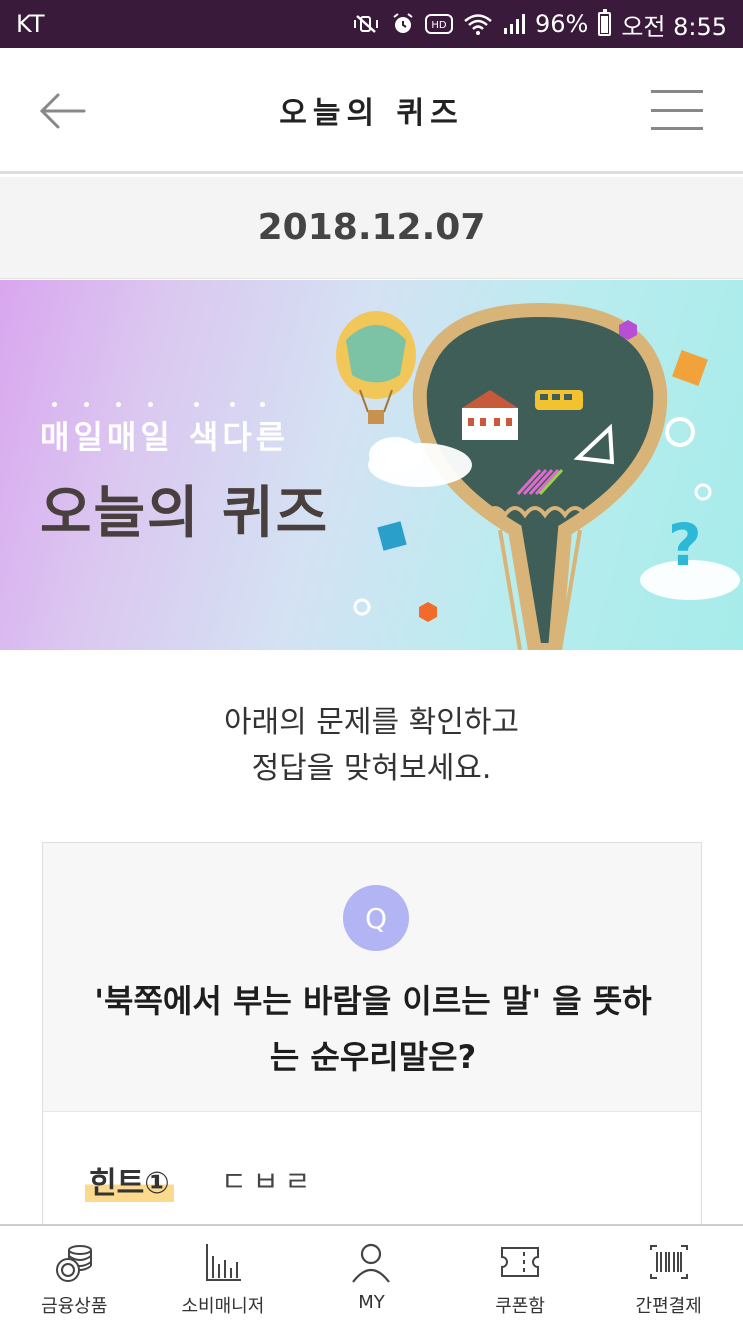  I want to click on bar-chart-icon, so click(223, 1262).